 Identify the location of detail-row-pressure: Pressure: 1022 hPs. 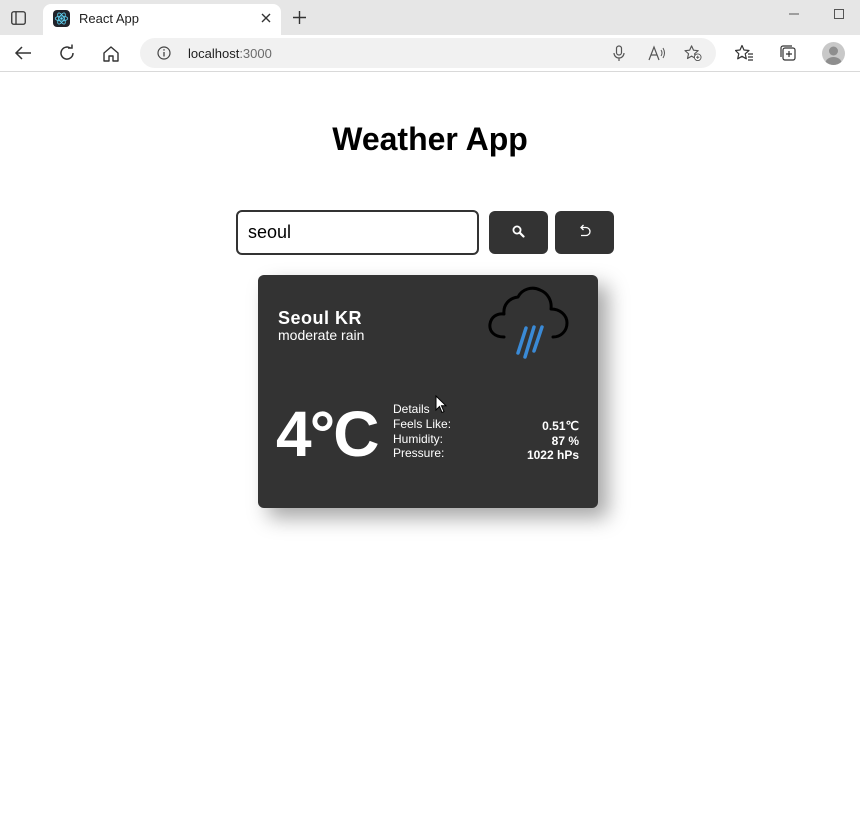
(486, 454).